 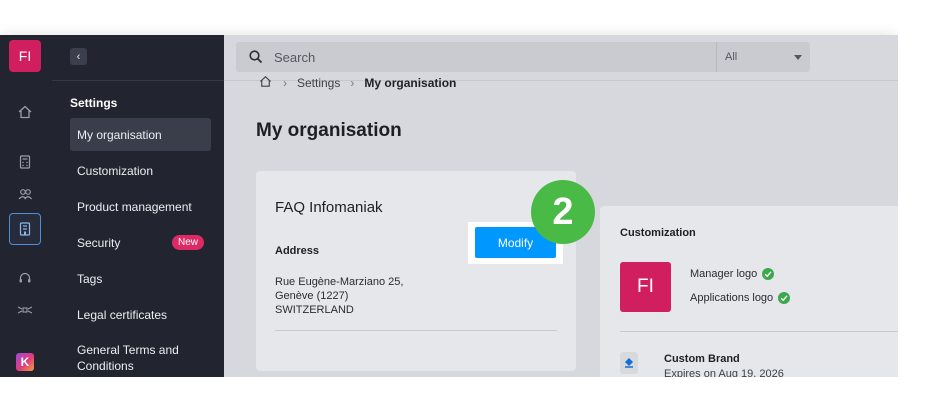 What do you see at coordinates (25, 310) in the screenshot?
I see `satellite-icon` at bounding box center [25, 310].